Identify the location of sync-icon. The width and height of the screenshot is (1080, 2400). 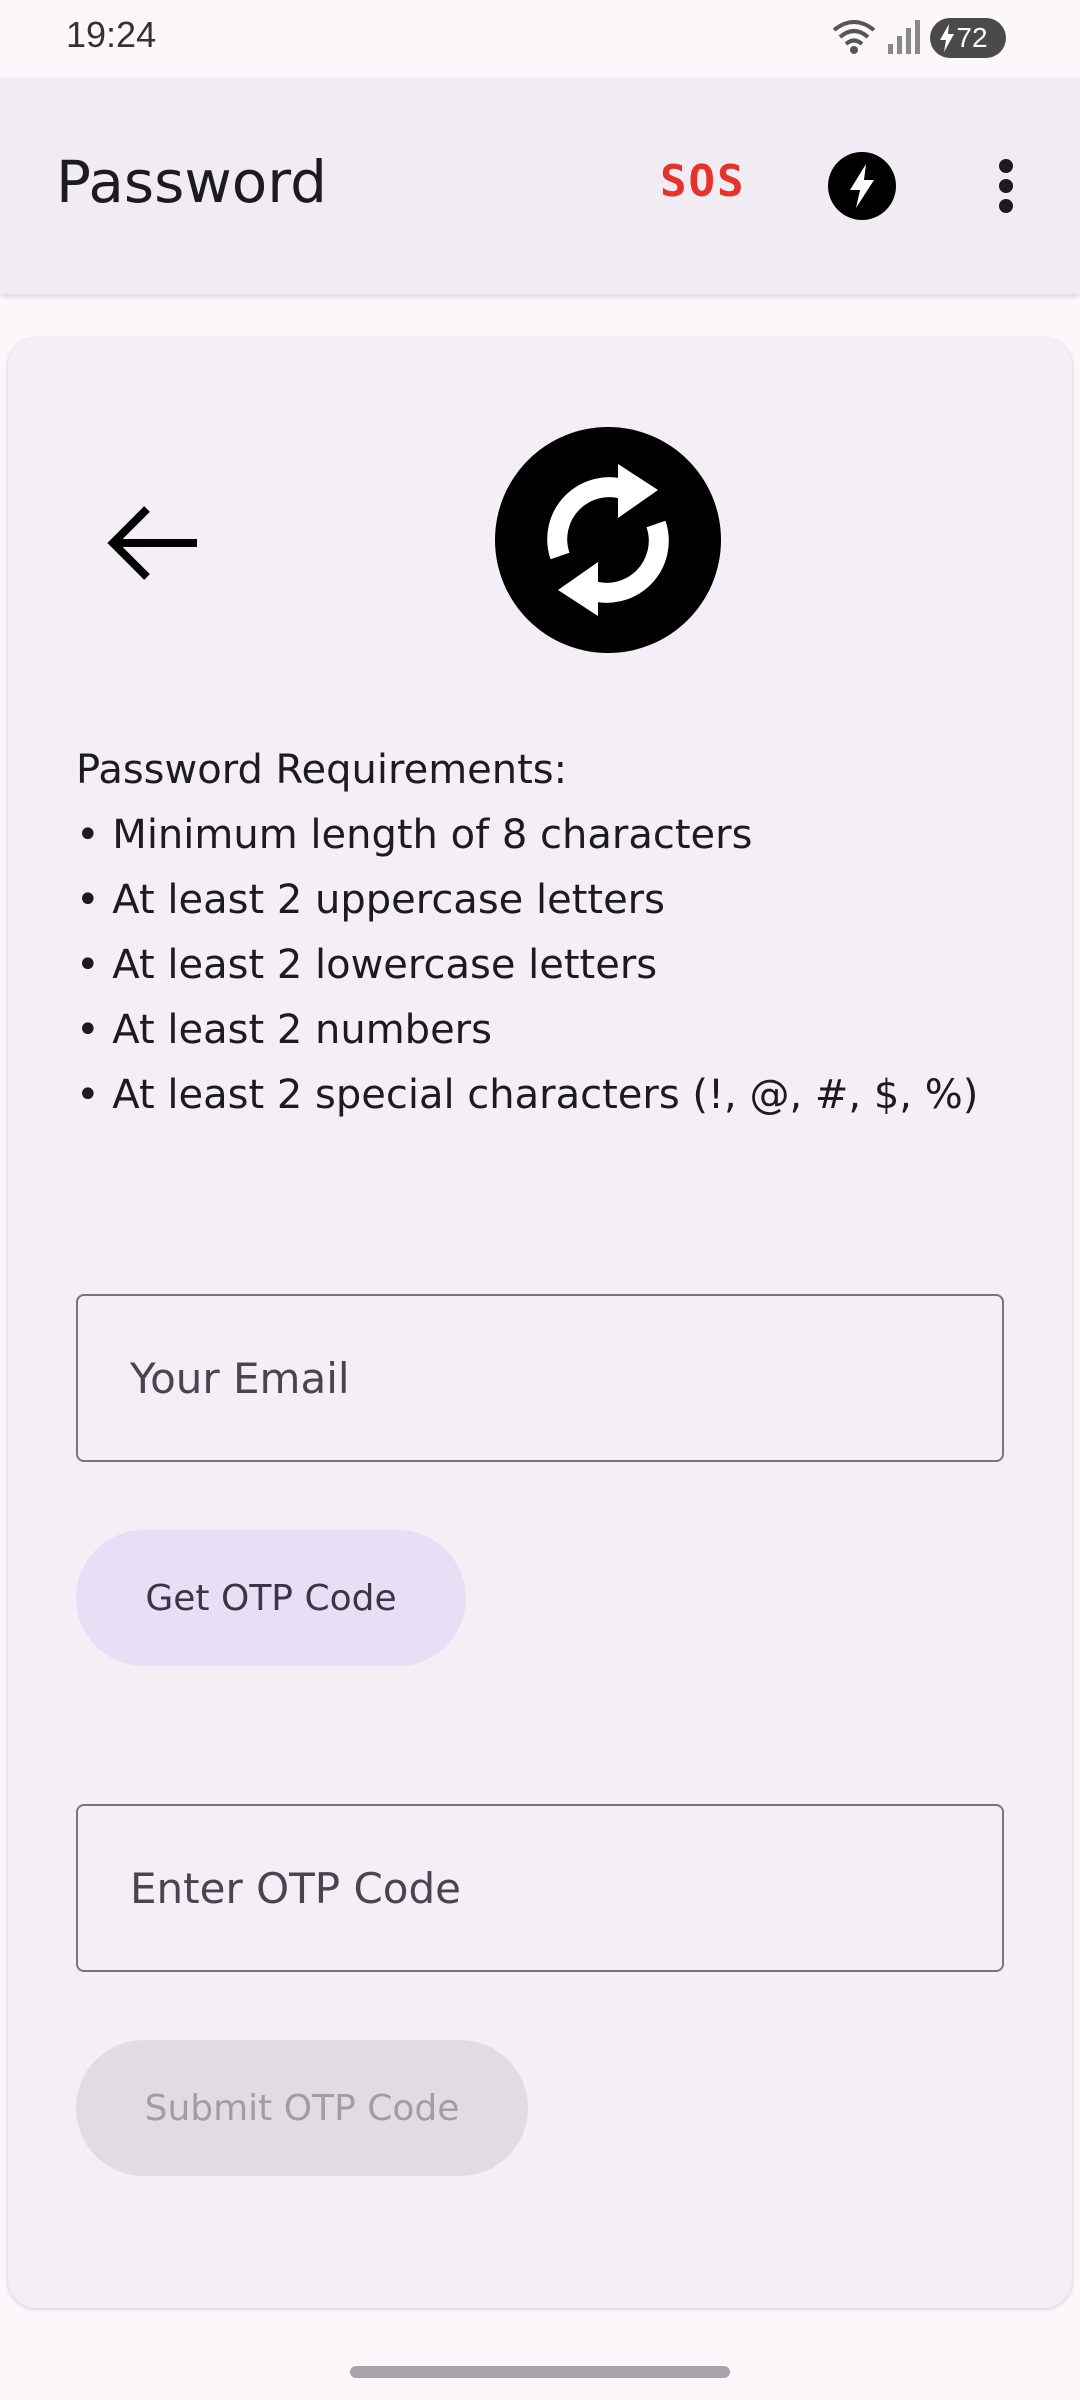
(608, 540).